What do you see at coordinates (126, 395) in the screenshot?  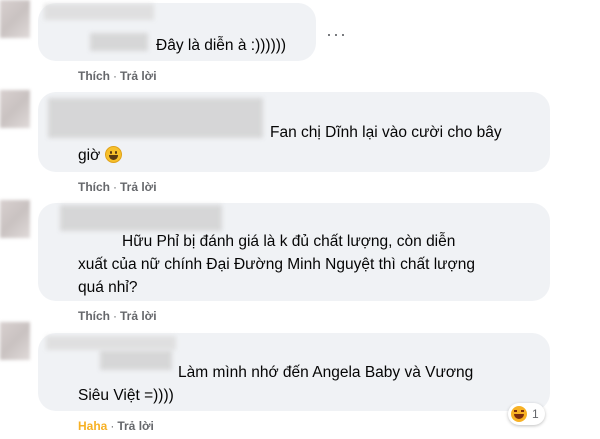 I see `comment-text: Siêu Việt =))))` at bounding box center [126, 395].